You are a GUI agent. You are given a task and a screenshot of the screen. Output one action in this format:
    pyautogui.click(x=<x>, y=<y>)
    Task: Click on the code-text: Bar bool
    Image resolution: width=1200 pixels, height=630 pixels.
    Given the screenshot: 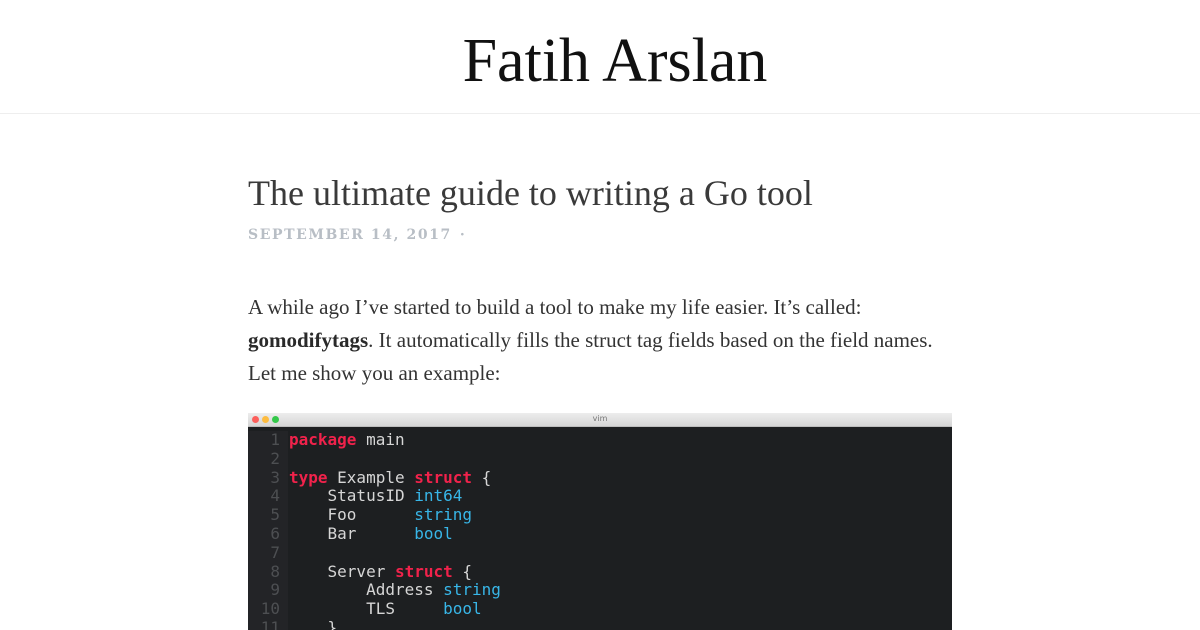 What is the action you would take?
    pyautogui.click(x=370, y=533)
    